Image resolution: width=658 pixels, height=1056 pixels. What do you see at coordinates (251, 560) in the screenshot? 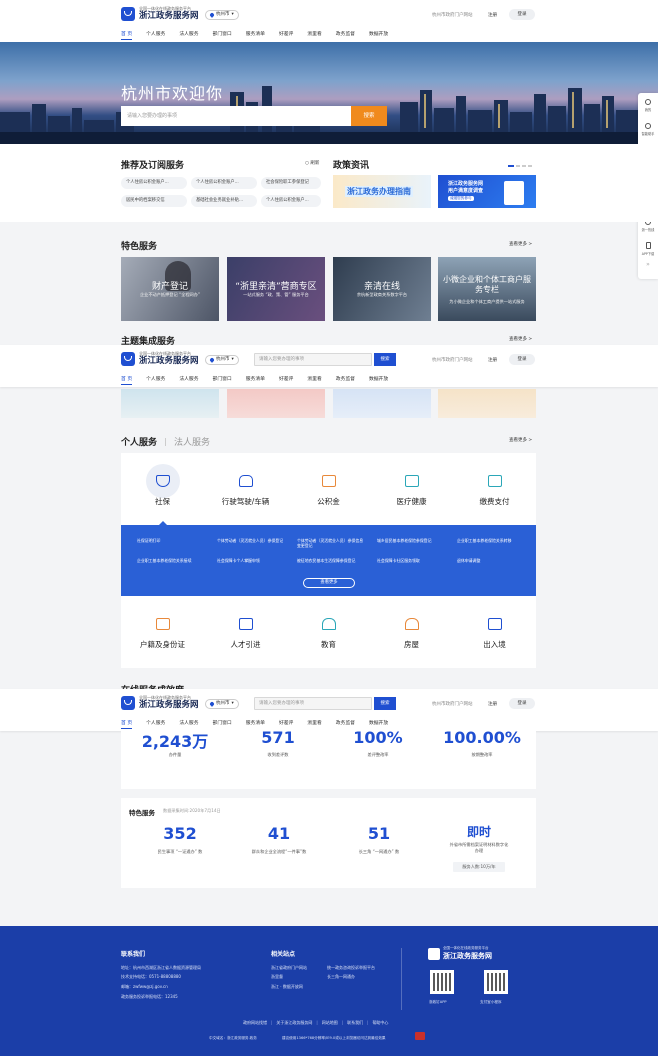
I see `panel-link: 社会保障卡个人掌握申领` at bounding box center [251, 560].